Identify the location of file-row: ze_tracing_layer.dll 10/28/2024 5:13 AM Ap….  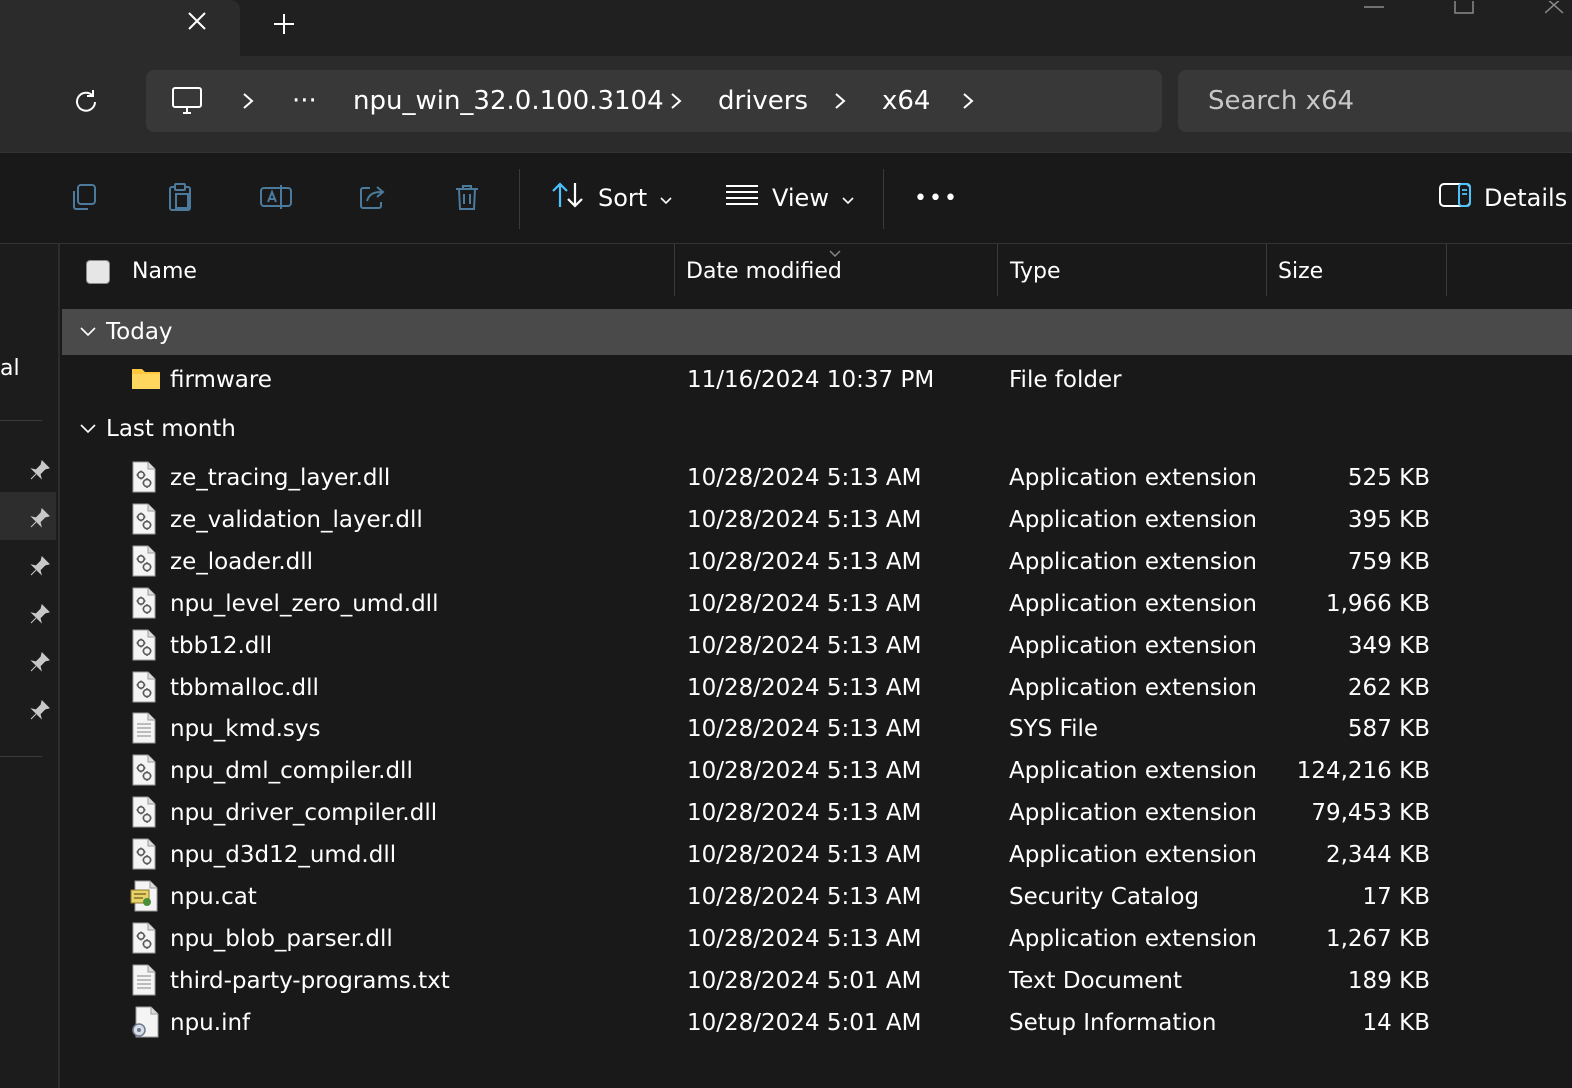
(817, 478).